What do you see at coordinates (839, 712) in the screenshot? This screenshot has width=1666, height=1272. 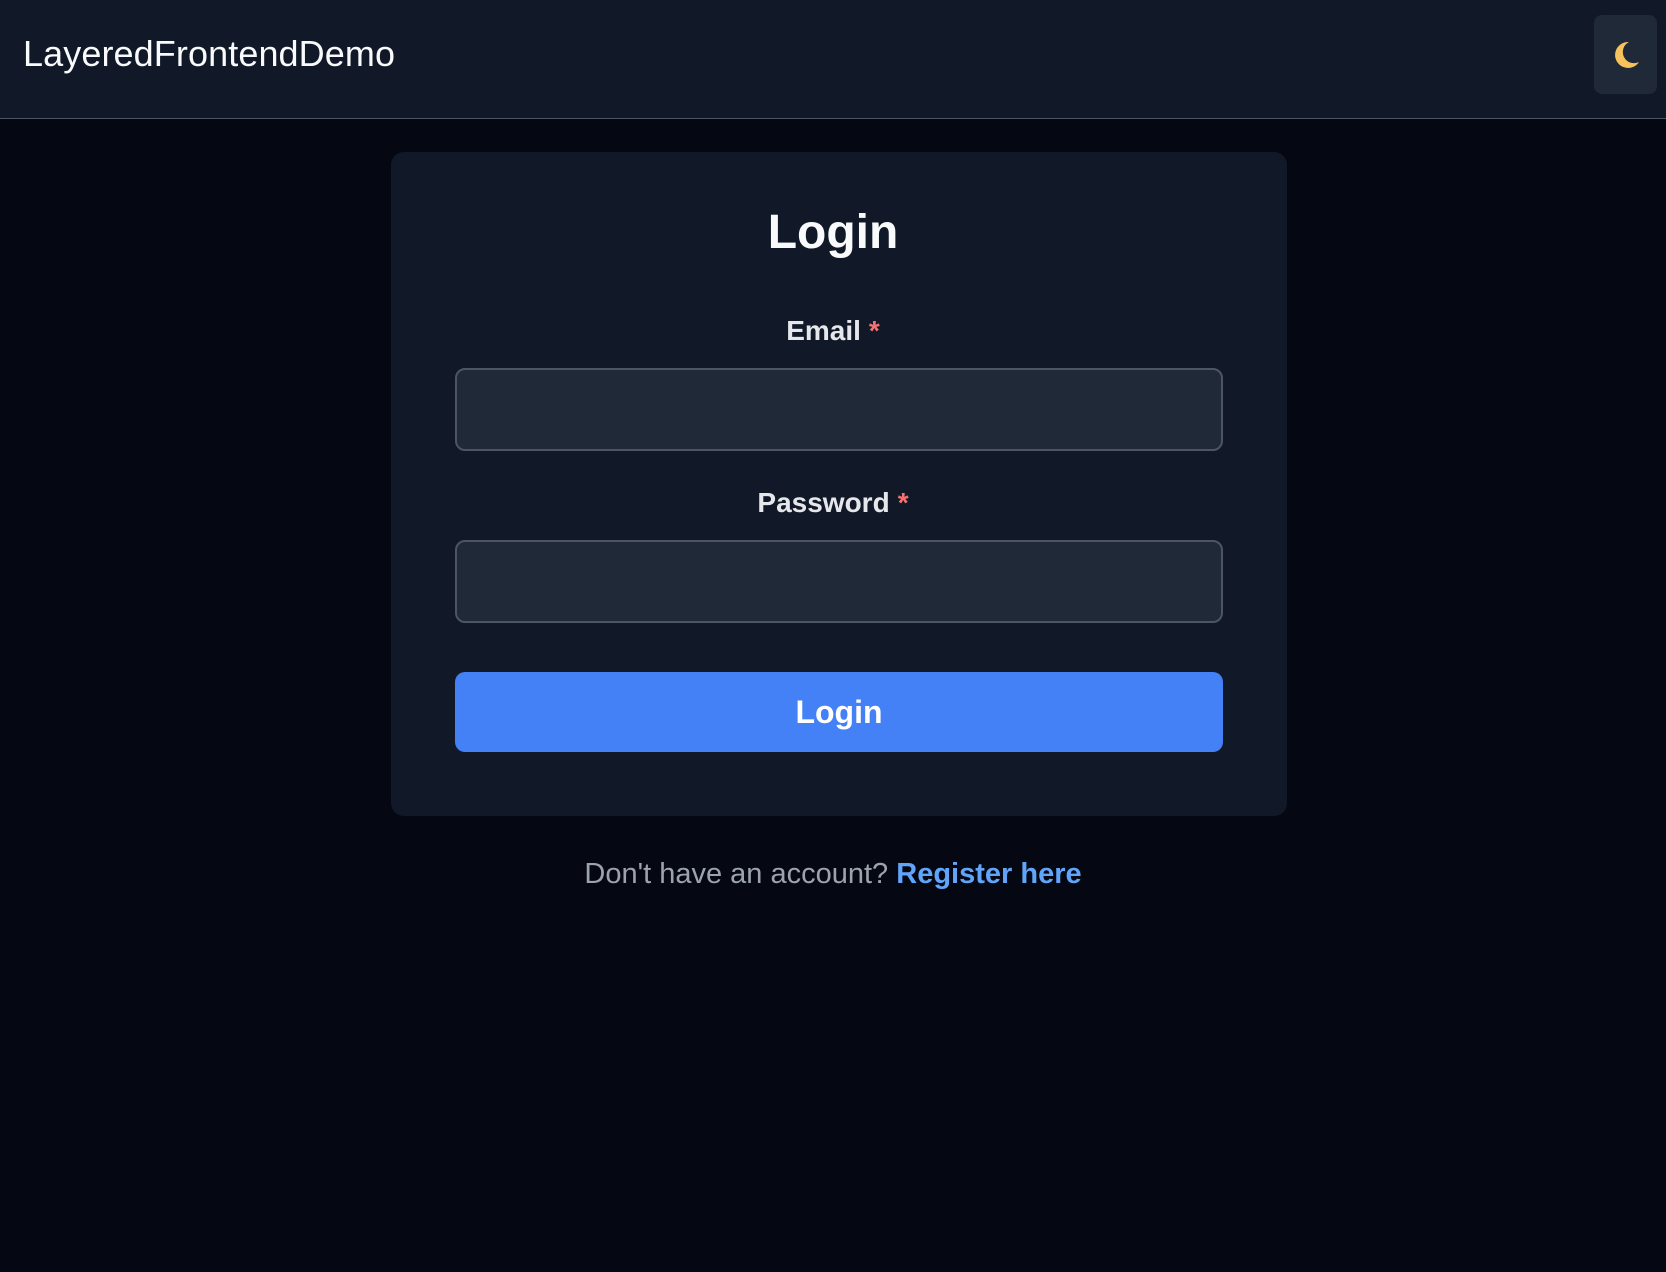 I see `login-button: Login` at bounding box center [839, 712].